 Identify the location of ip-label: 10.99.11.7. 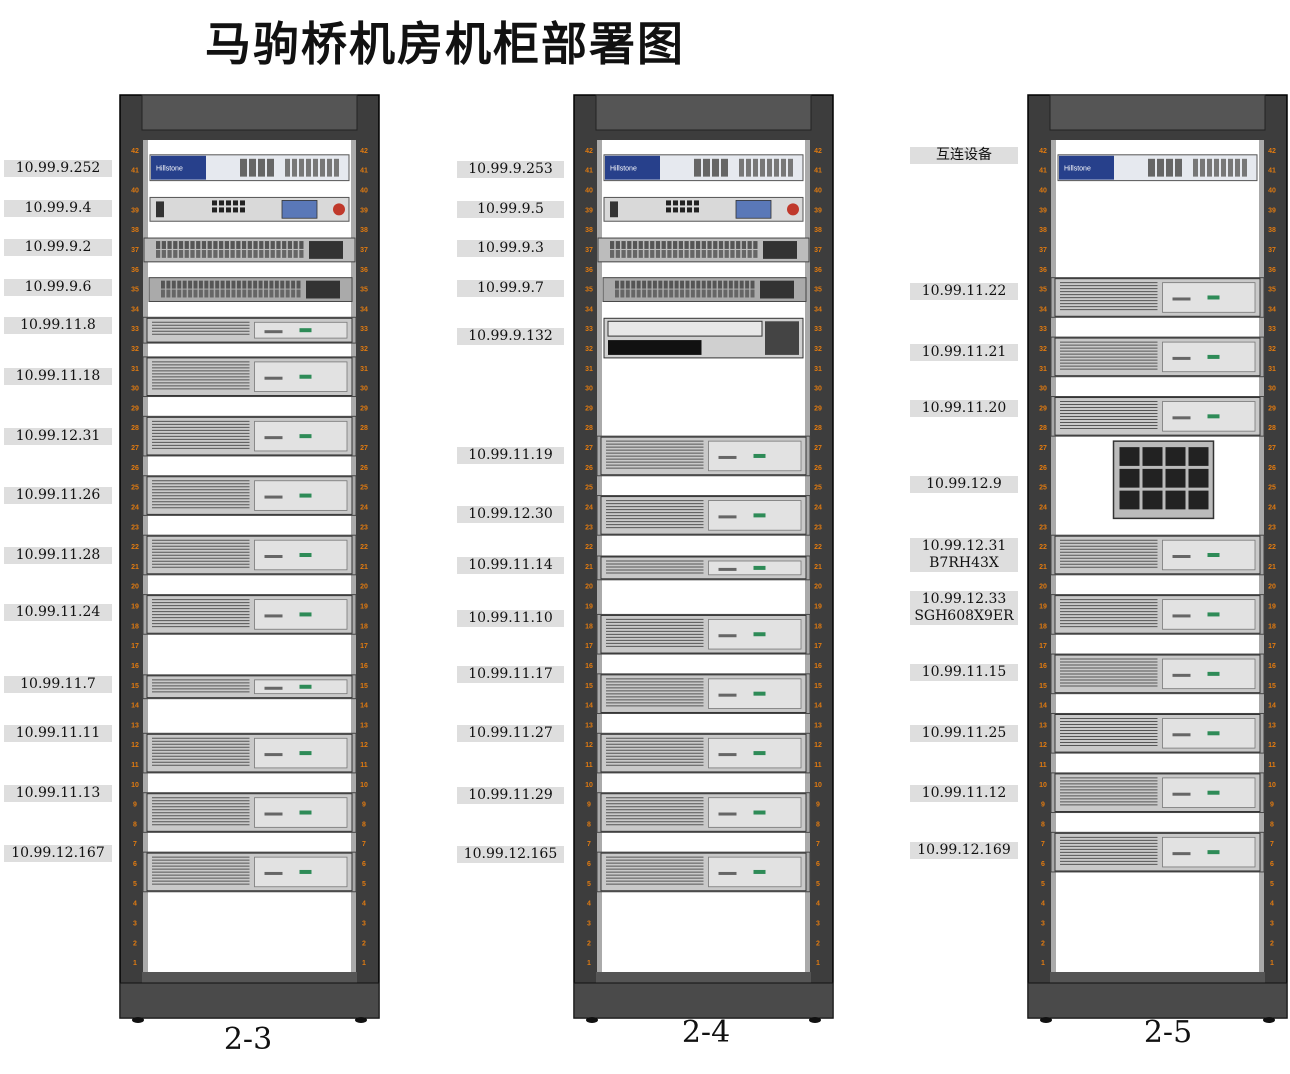
(58, 684).